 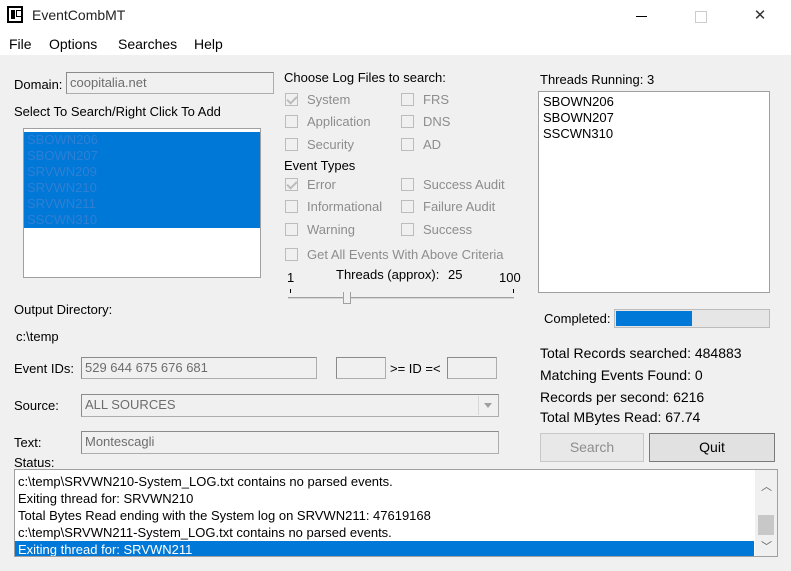 I want to click on domain-field: coopitalia.net, so click(x=170, y=83).